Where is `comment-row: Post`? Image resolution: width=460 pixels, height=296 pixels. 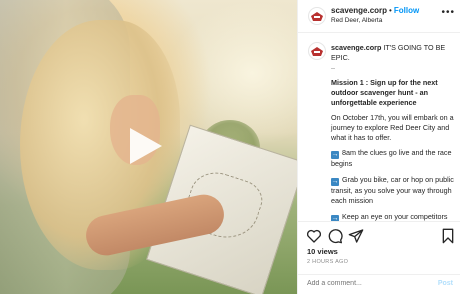 comment-row: Post is located at coordinates (379, 285).